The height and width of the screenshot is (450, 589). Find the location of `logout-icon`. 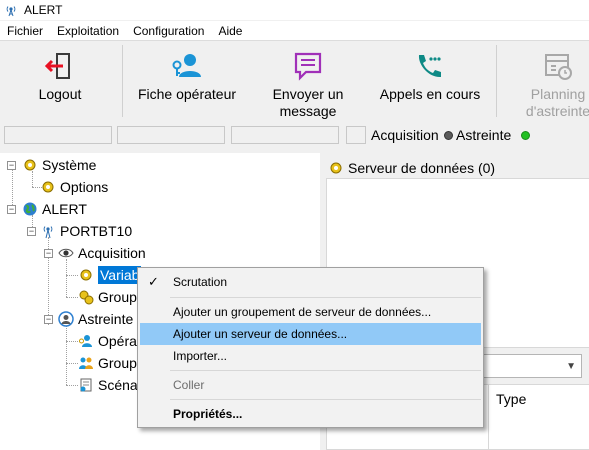

logout-icon is located at coordinates (57, 66).